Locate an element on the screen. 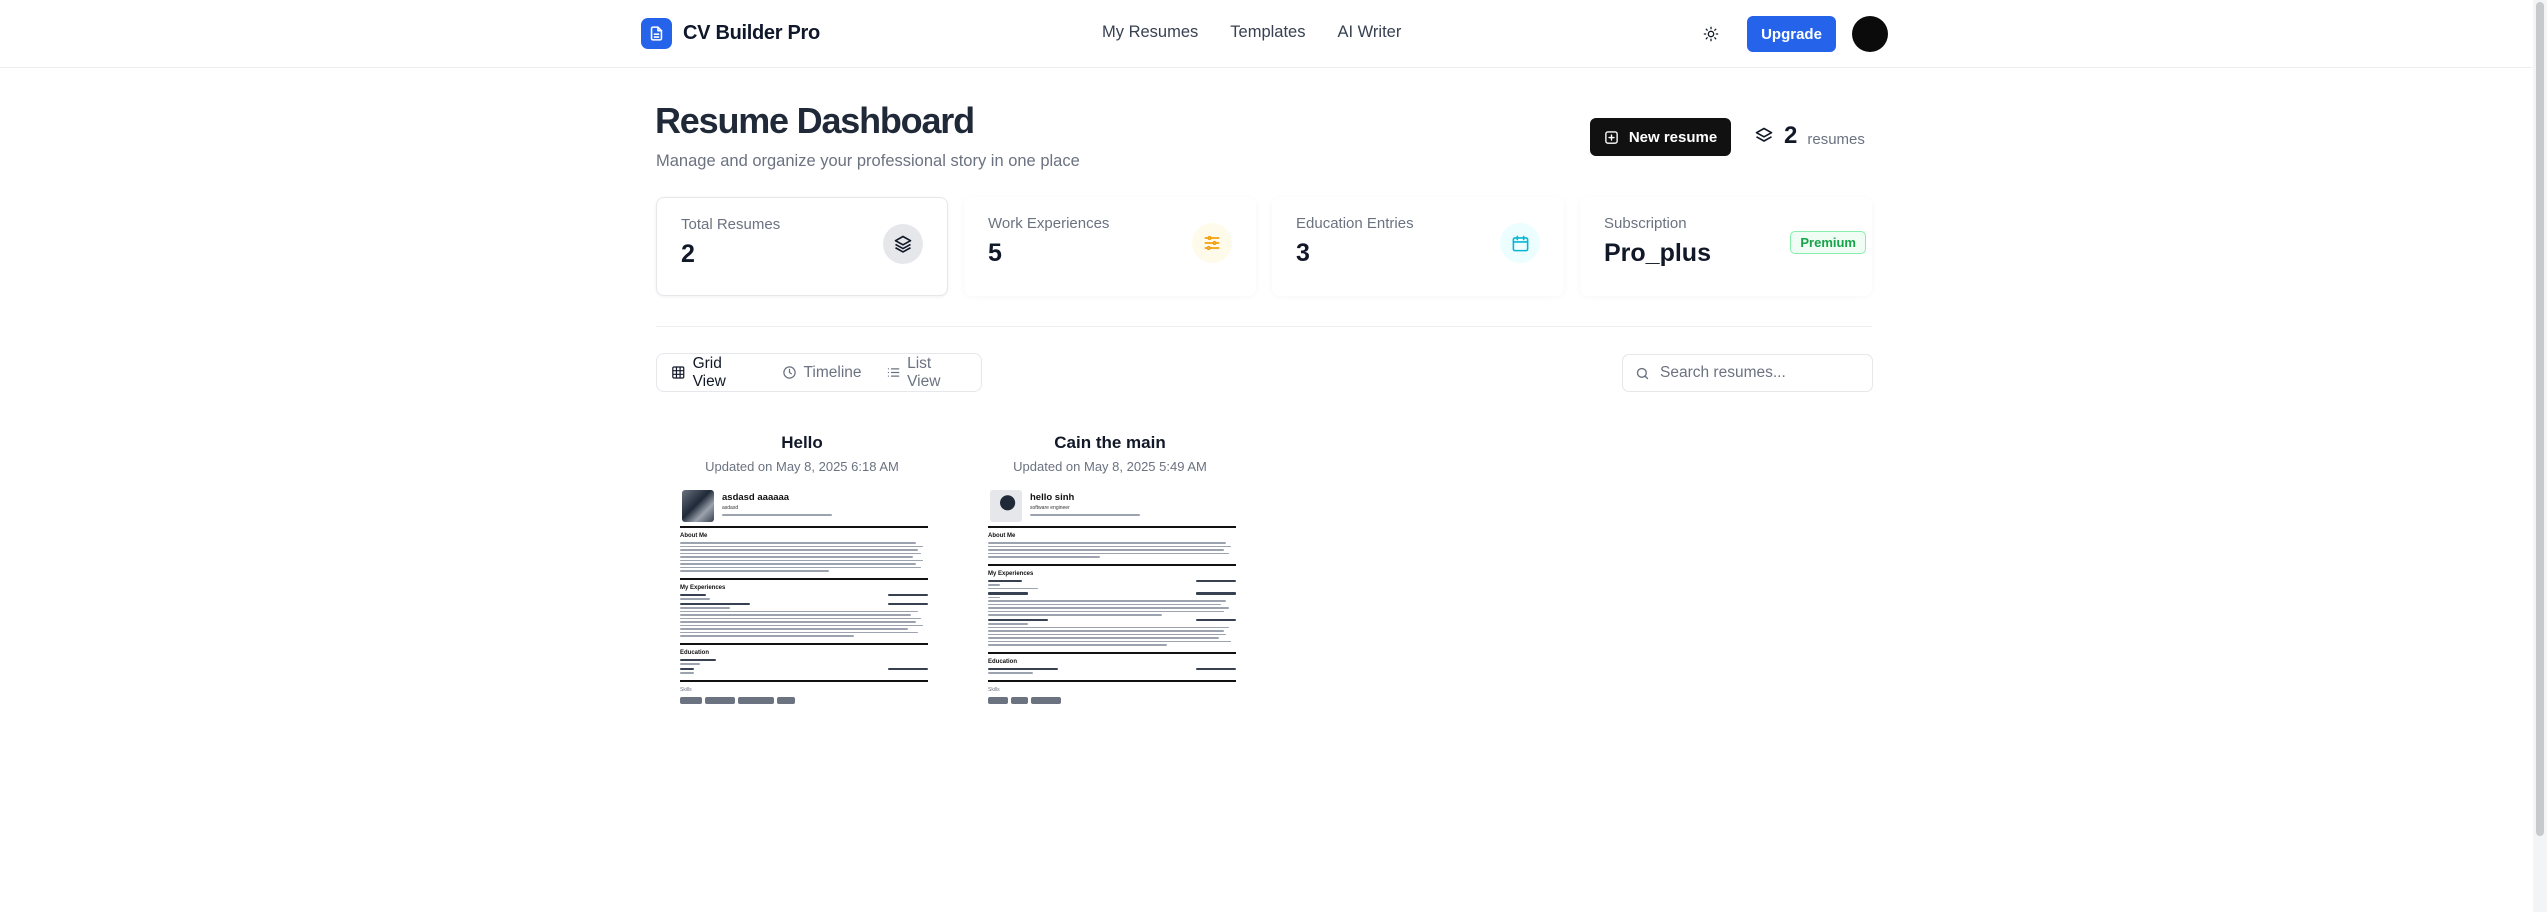  resume-updated: Updated on May 8, 2025 6:18 AM is located at coordinates (802, 466).